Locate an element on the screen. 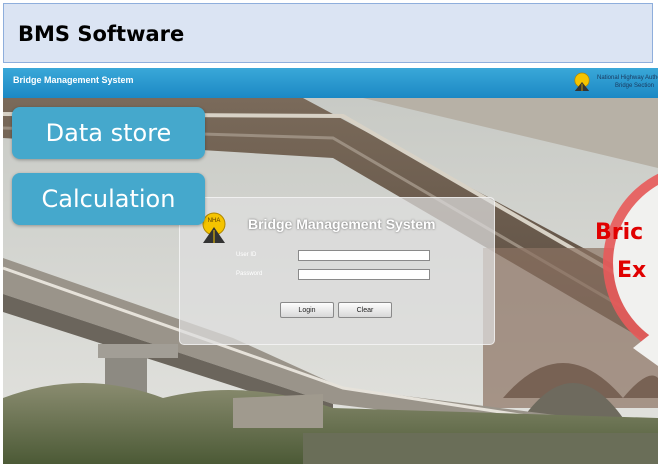  clear-button: Clear is located at coordinates (365, 310).